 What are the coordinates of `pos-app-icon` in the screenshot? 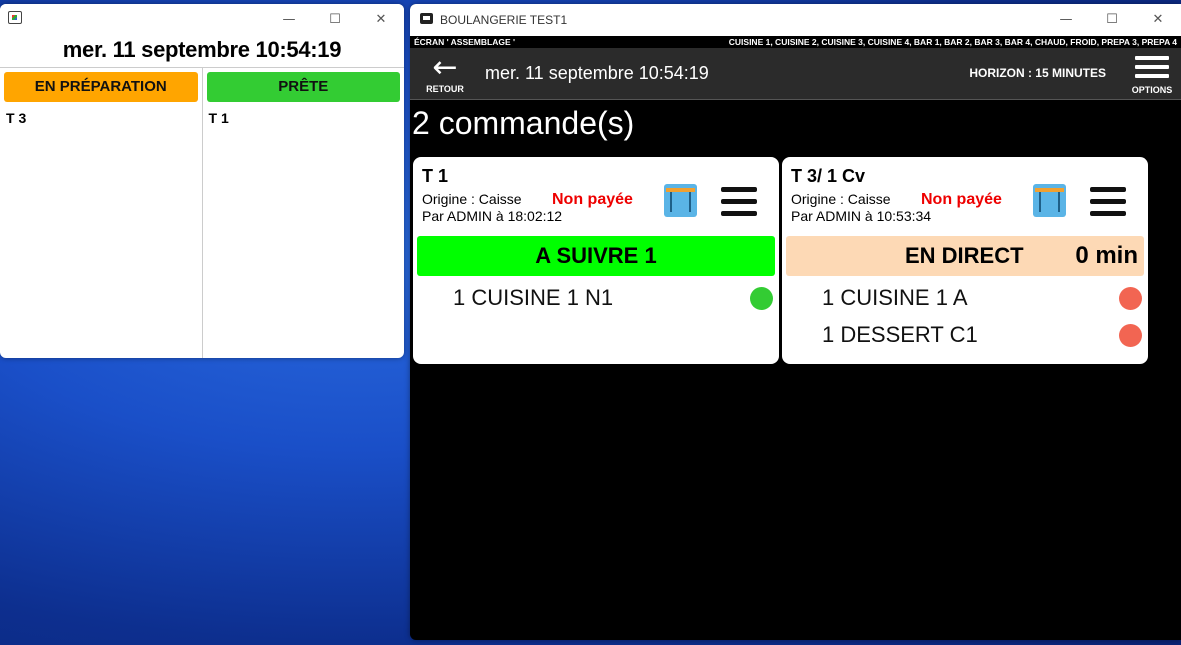 It's located at (426, 18).